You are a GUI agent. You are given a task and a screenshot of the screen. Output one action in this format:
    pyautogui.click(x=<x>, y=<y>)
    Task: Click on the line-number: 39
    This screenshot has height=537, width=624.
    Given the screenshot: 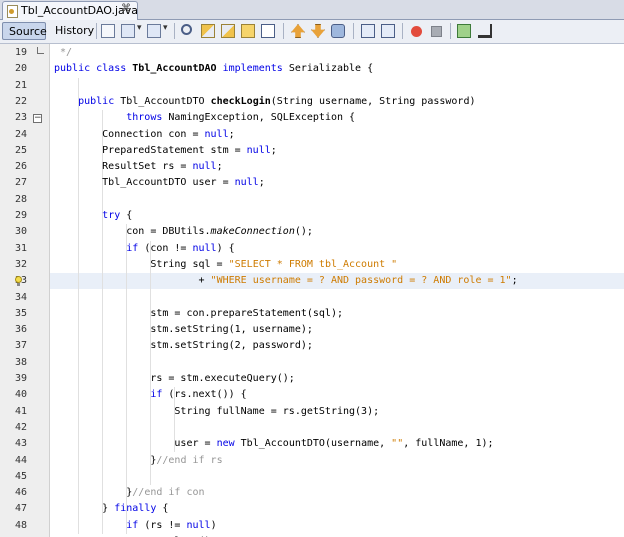 What is the action you would take?
    pyautogui.click(x=20, y=378)
    